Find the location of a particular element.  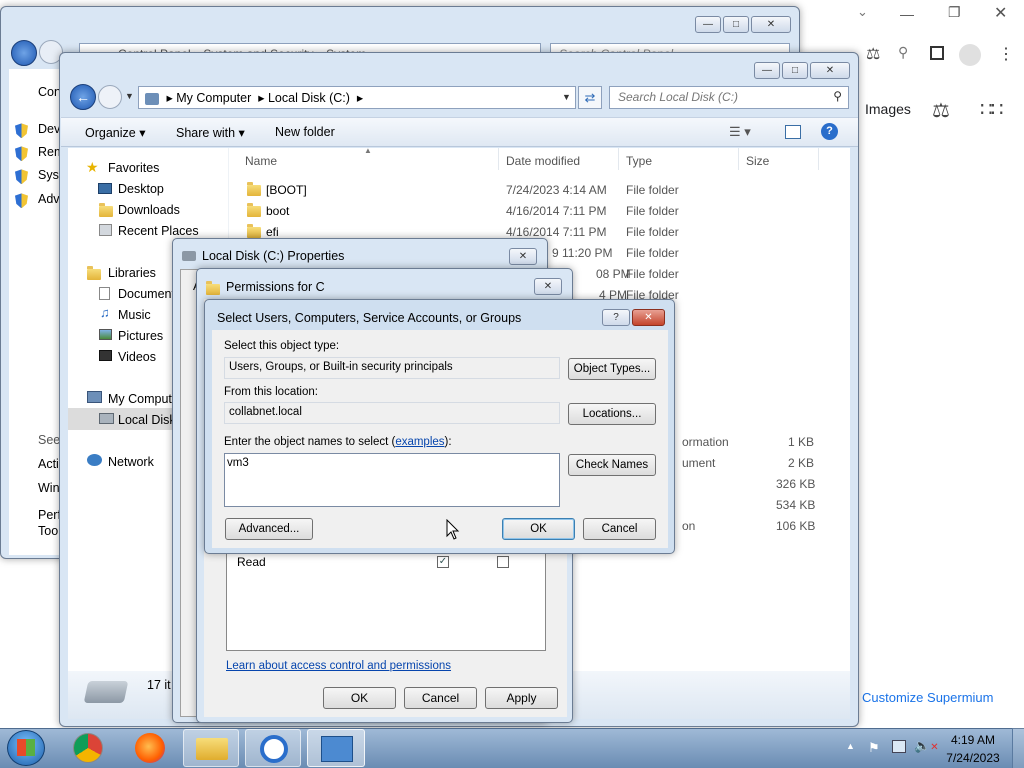

nav-pictures: Pictures is located at coordinates (140, 336).